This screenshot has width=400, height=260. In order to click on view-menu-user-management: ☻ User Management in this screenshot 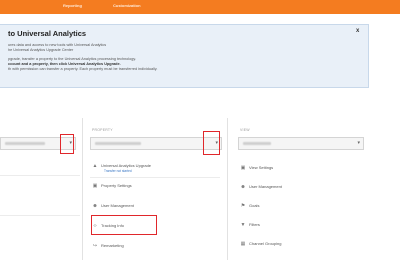, I will do `click(261, 187)`.